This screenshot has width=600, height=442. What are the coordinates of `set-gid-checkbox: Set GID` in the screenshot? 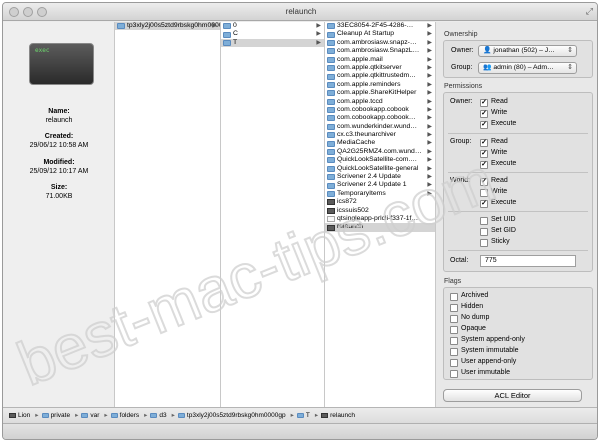 It's located at (498, 231).